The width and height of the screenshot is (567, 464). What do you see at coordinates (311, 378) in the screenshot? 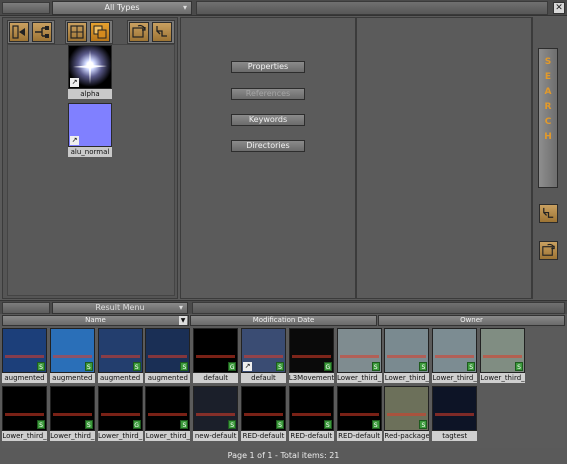
I see `result-label: L3Movement` at bounding box center [311, 378].